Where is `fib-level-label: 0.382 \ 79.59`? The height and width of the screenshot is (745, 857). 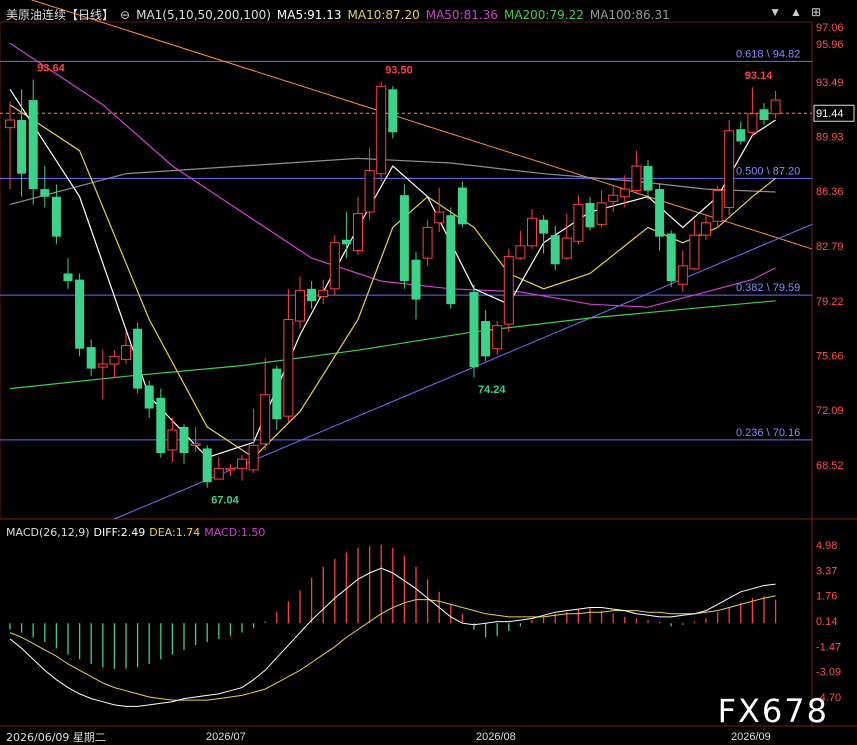 fib-level-label: 0.382 \ 79.59 is located at coordinates (768, 288).